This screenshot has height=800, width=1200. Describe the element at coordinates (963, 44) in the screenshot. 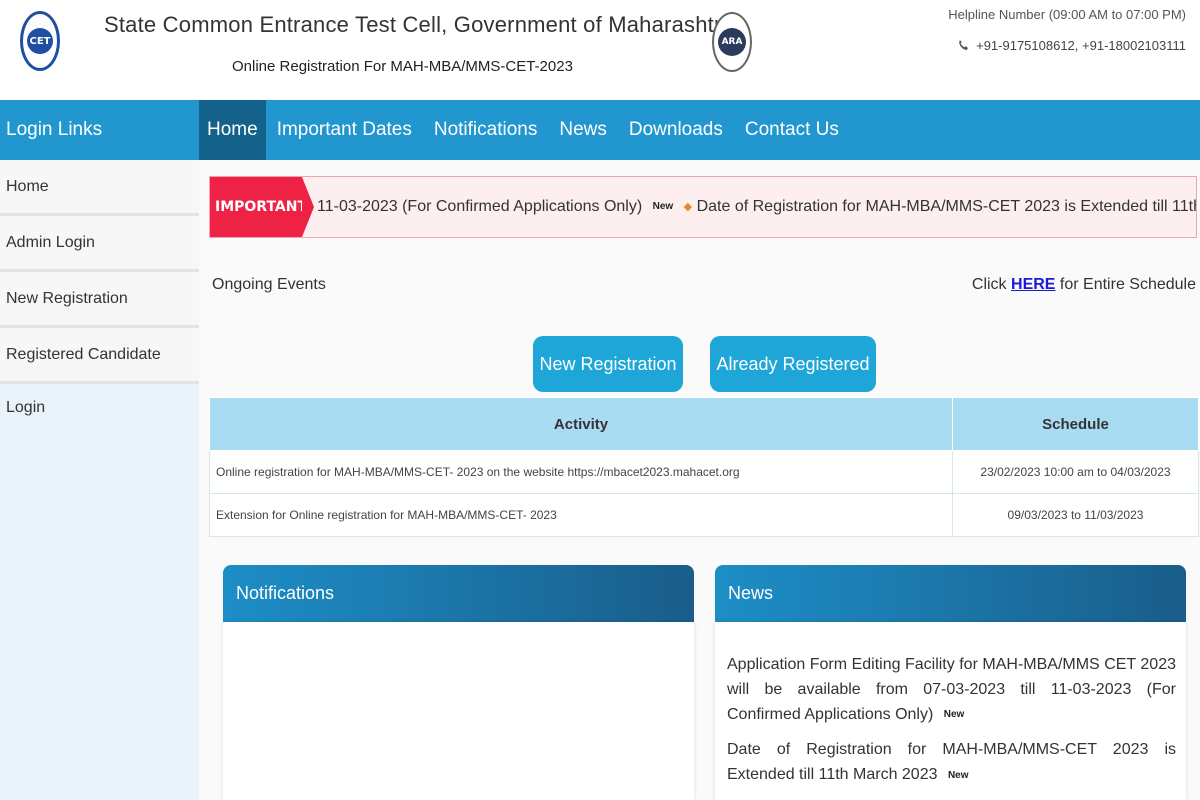

I see `phone-icon` at that location.